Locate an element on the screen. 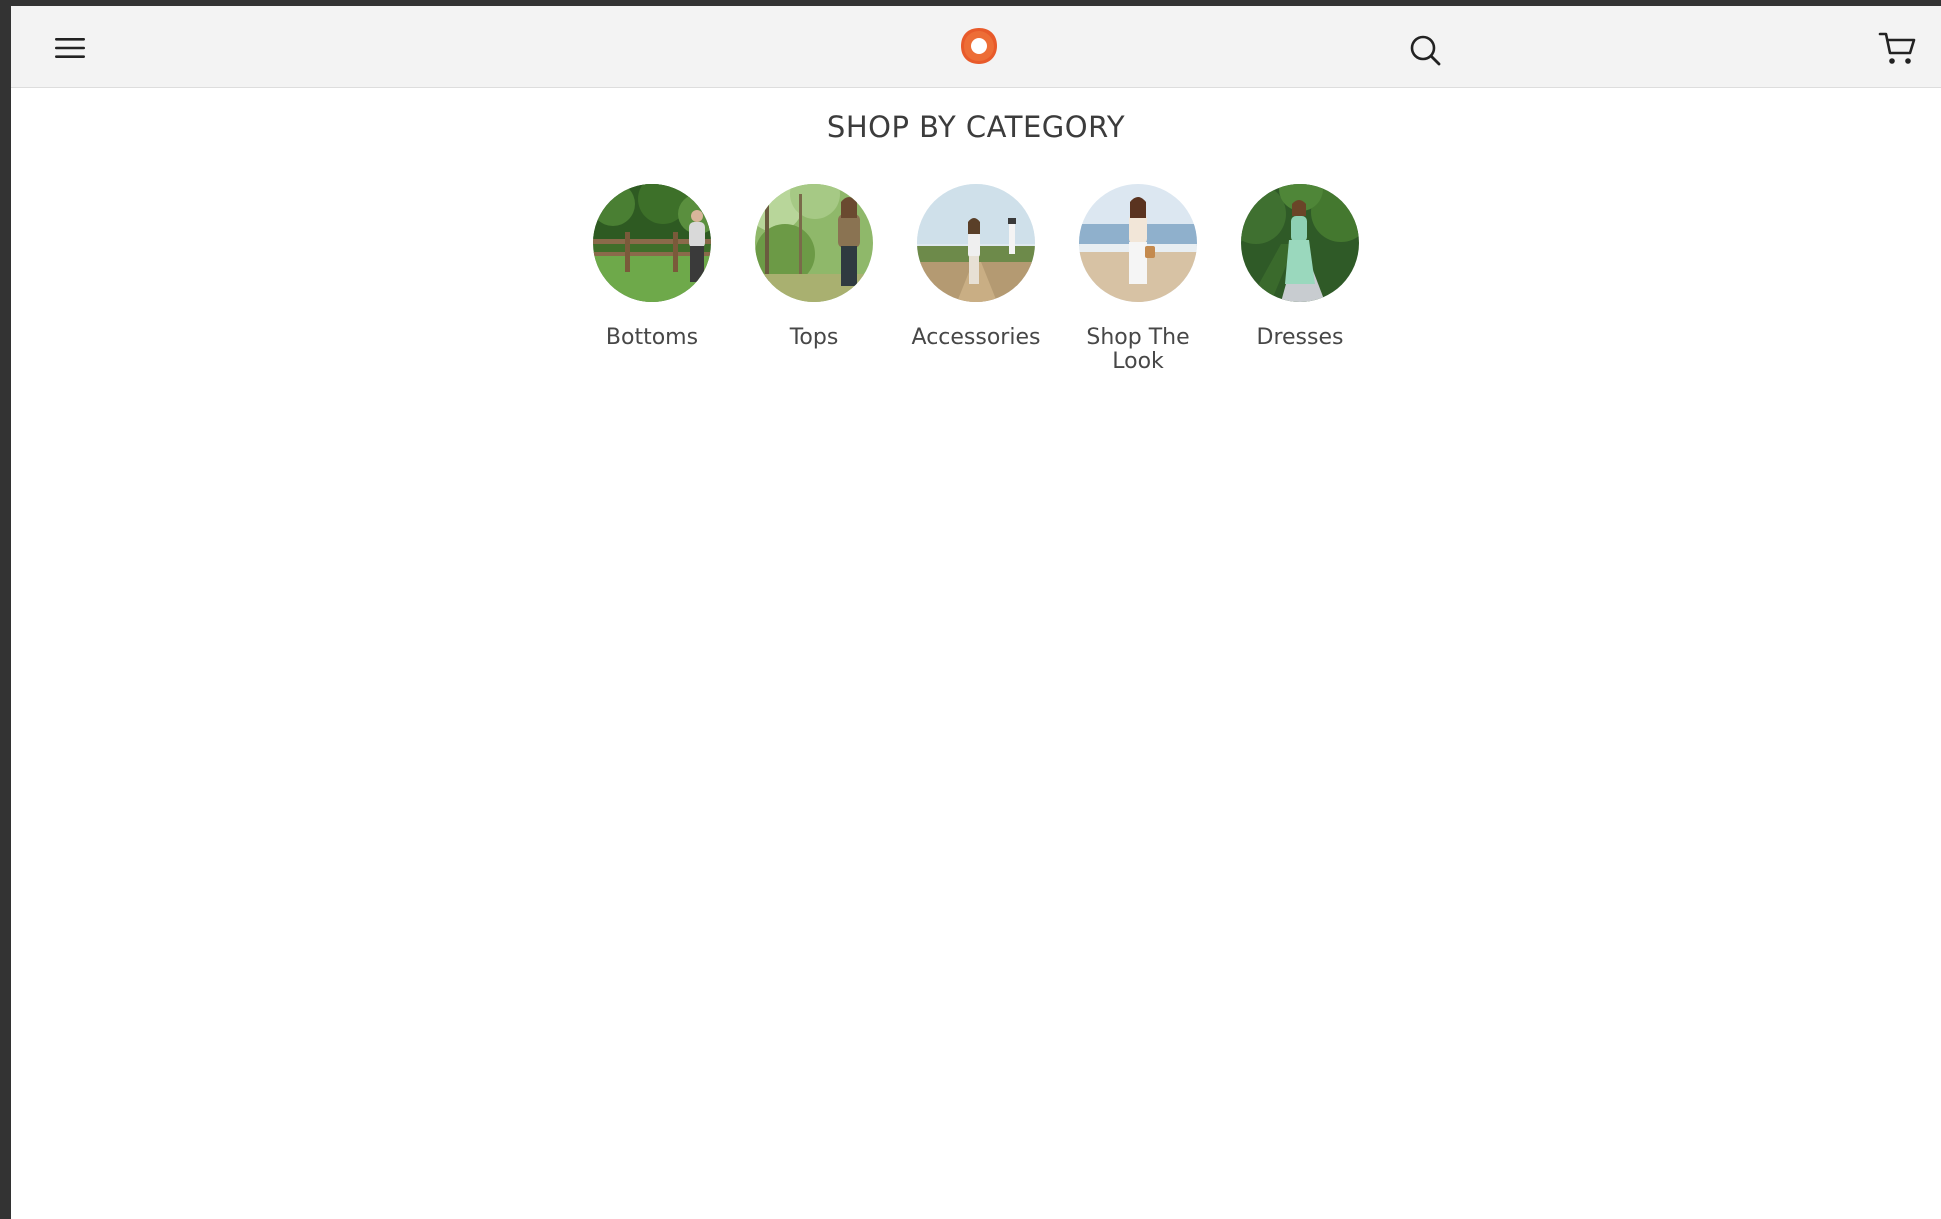 The image size is (1941, 1219). search-icon is located at coordinates (1425, 50).